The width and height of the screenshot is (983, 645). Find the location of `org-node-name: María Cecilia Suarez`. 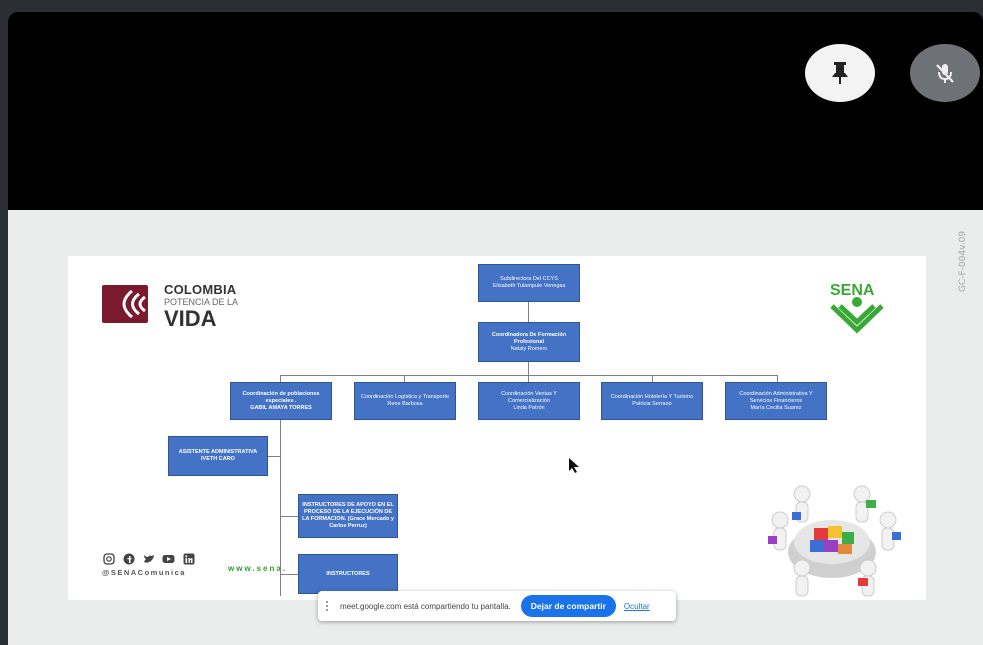

org-node-name: María Cecilia Suarez is located at coordinates (776, 407).